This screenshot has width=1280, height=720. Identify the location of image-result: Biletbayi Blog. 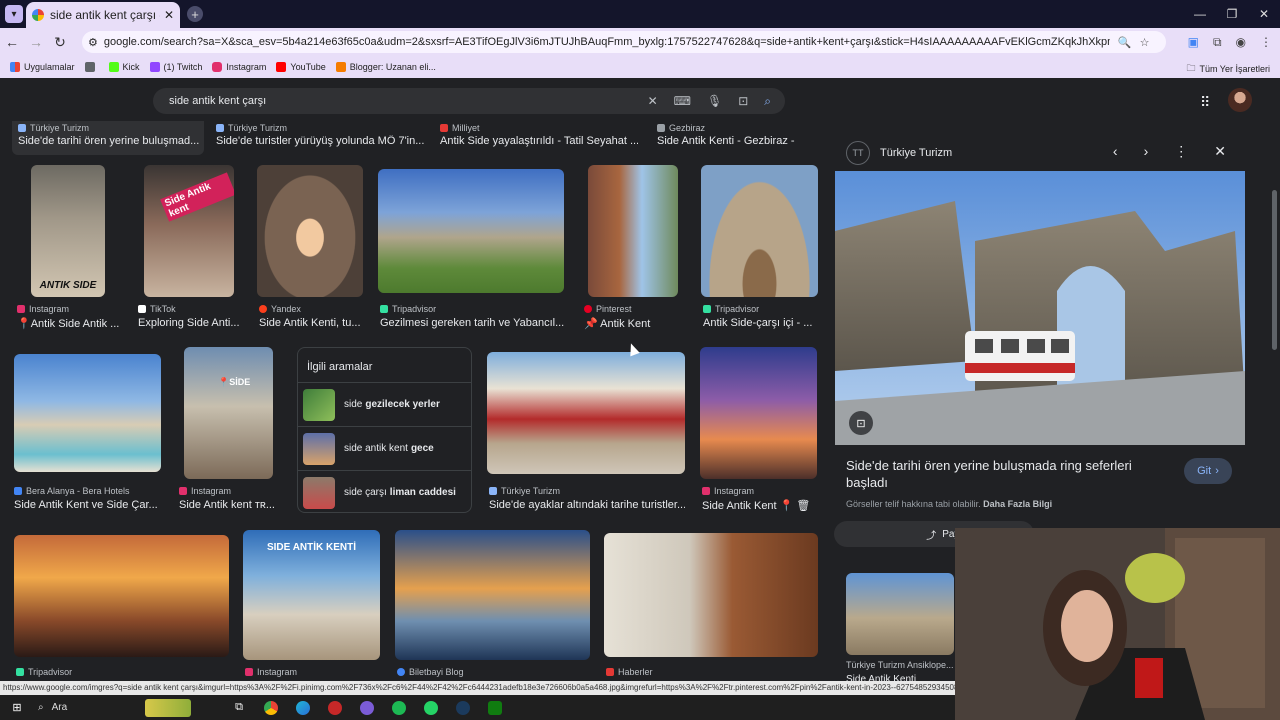
(494, 606).